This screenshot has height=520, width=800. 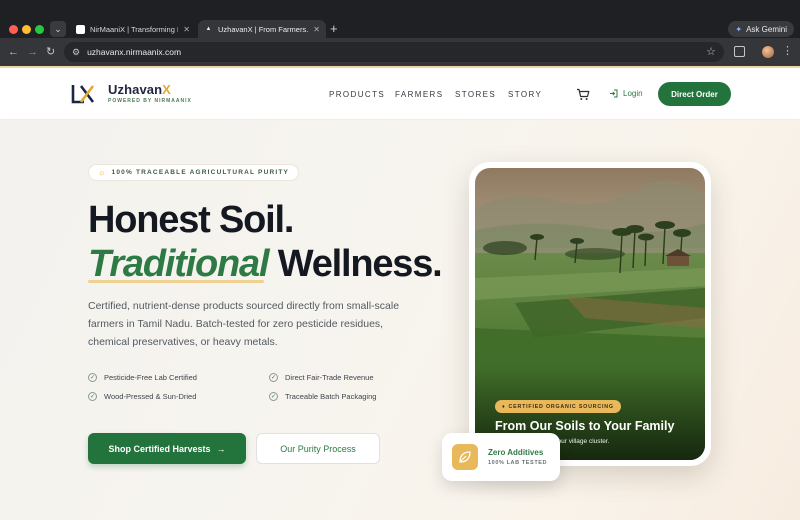 What do you see at coordinates (394, 52) in the screenshot?
I see `address-bar: ⚙ uzhavanx.nirmaanix.com ☆` at bounding box center [394, 52].